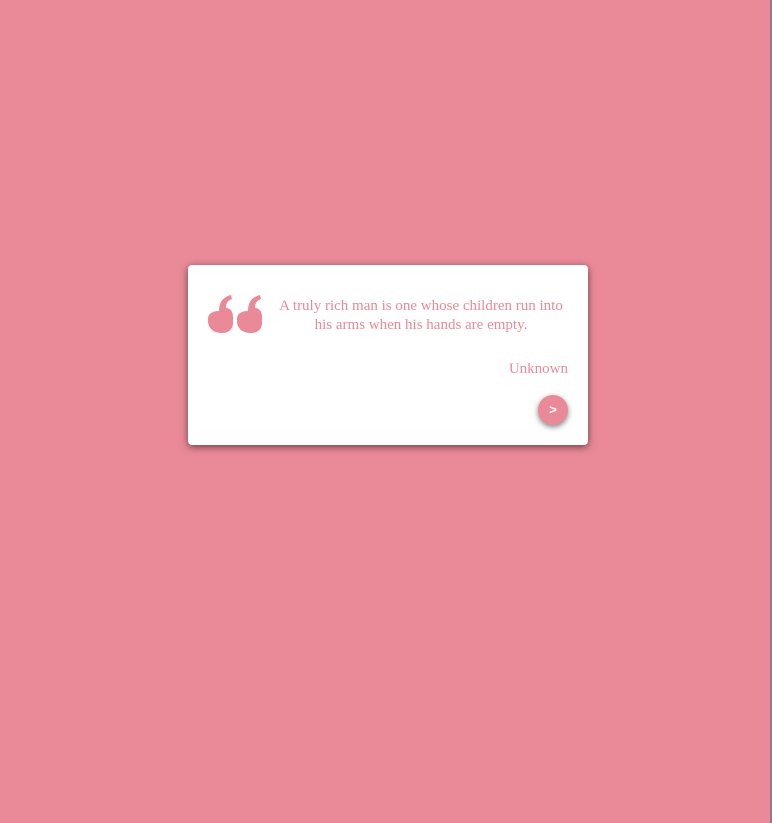 The width and height of the screenshot is (772, 823). I want to click on quote-left-icon, so click(235, 315).